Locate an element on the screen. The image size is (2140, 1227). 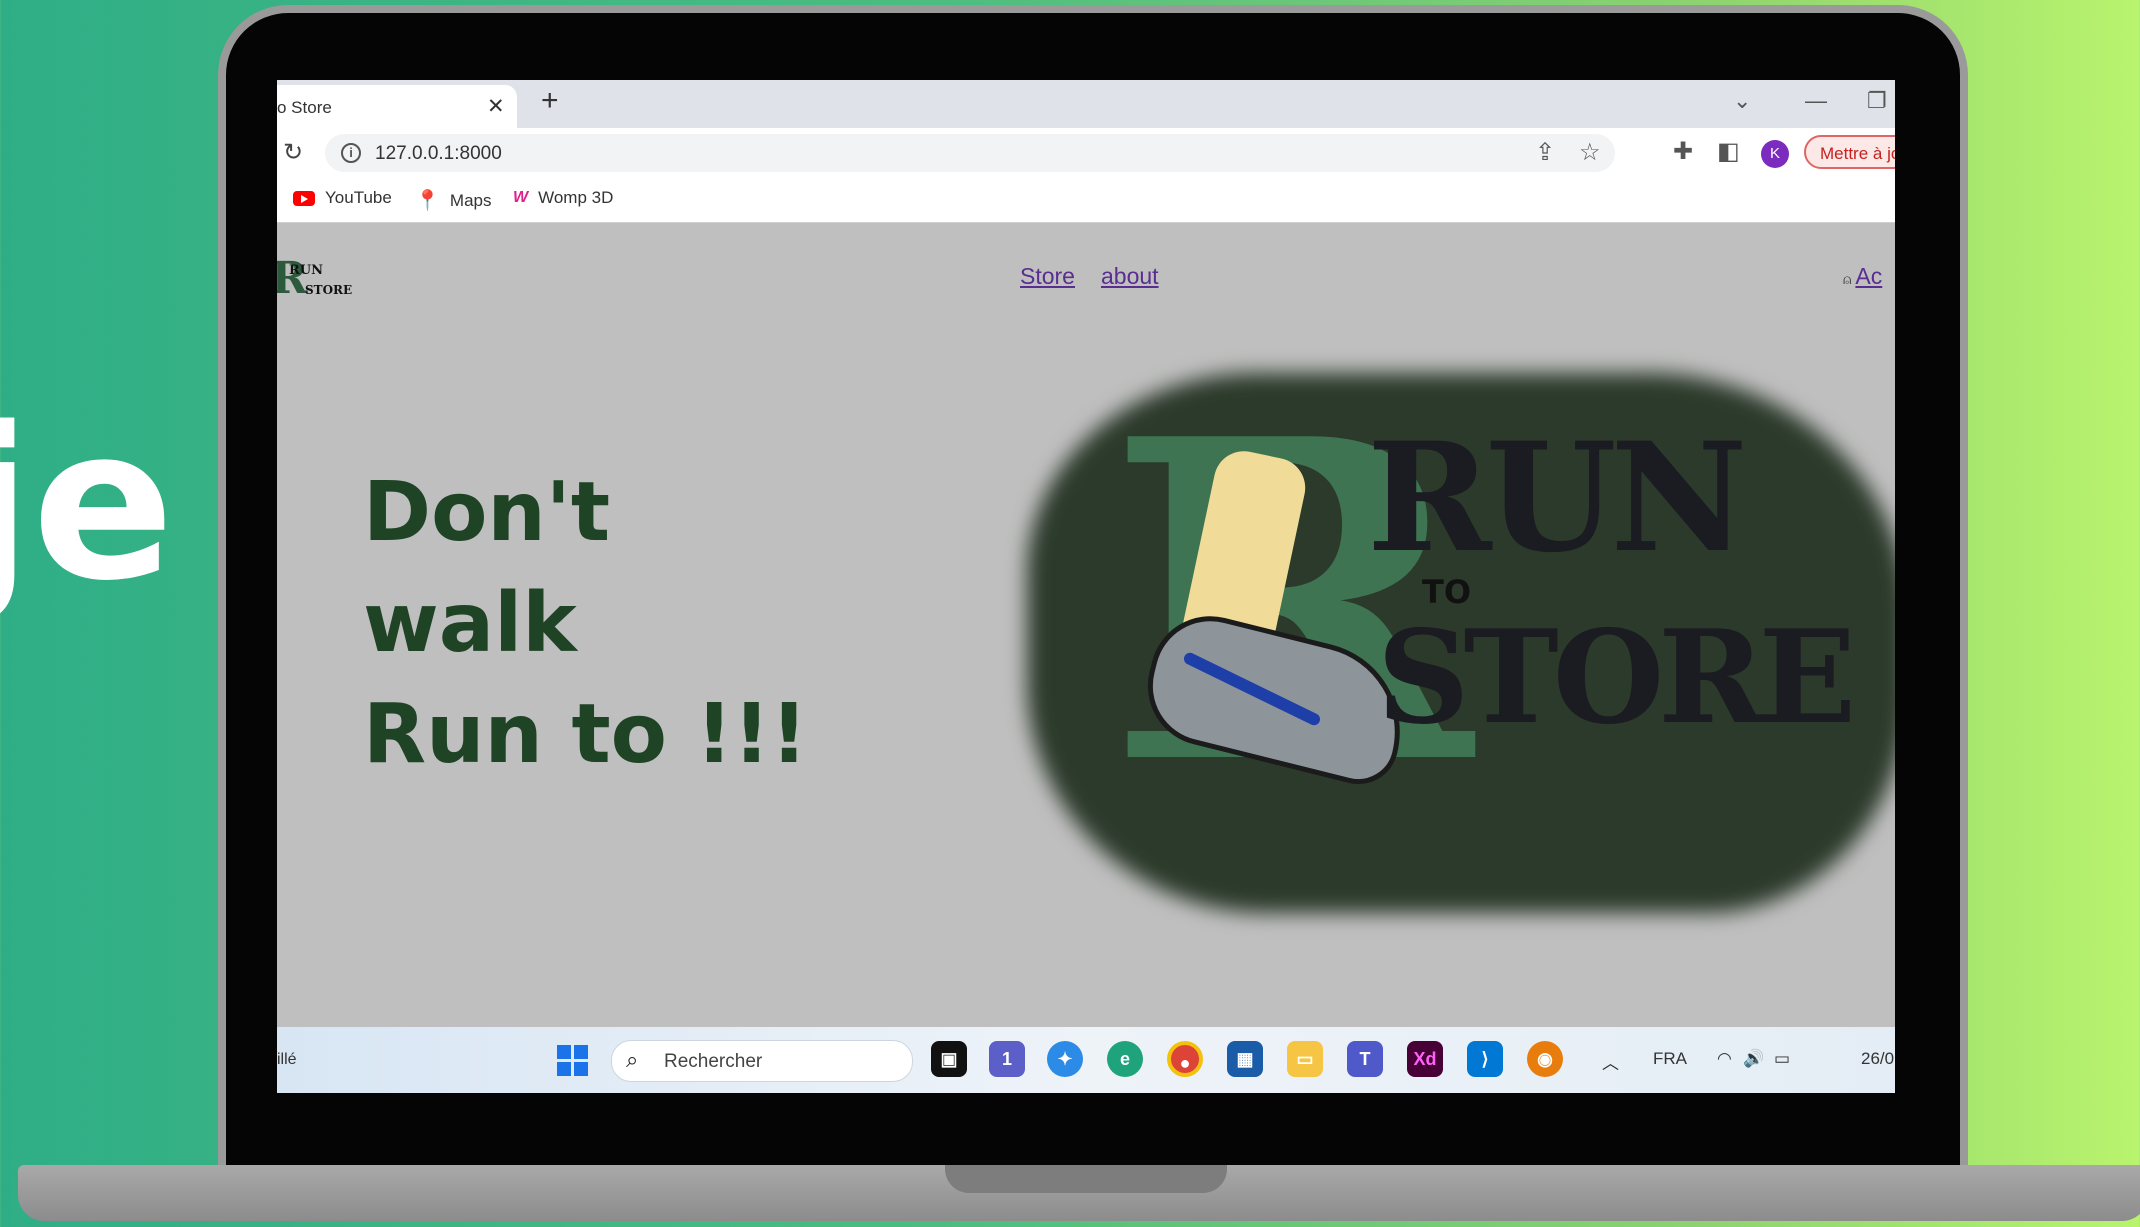
blender-icon: ◉ is located at coordinates (1545, 1059).